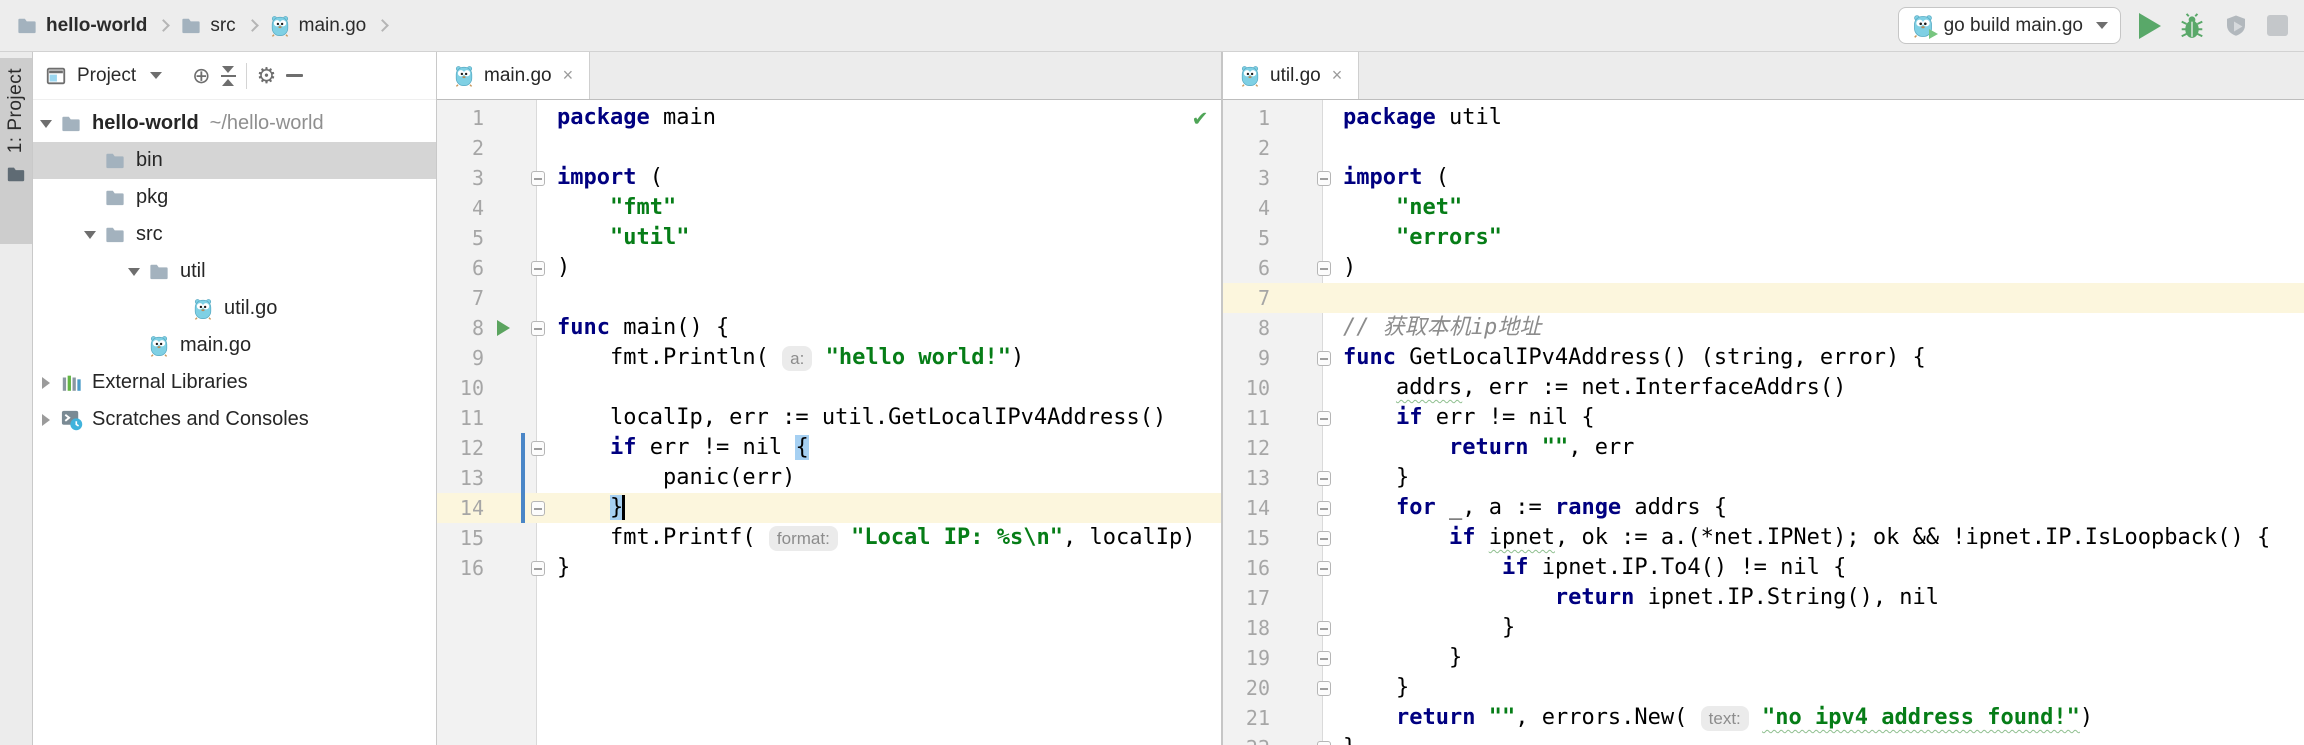  I want to click on tab-main-go: main.go ×, so click(514, 75).